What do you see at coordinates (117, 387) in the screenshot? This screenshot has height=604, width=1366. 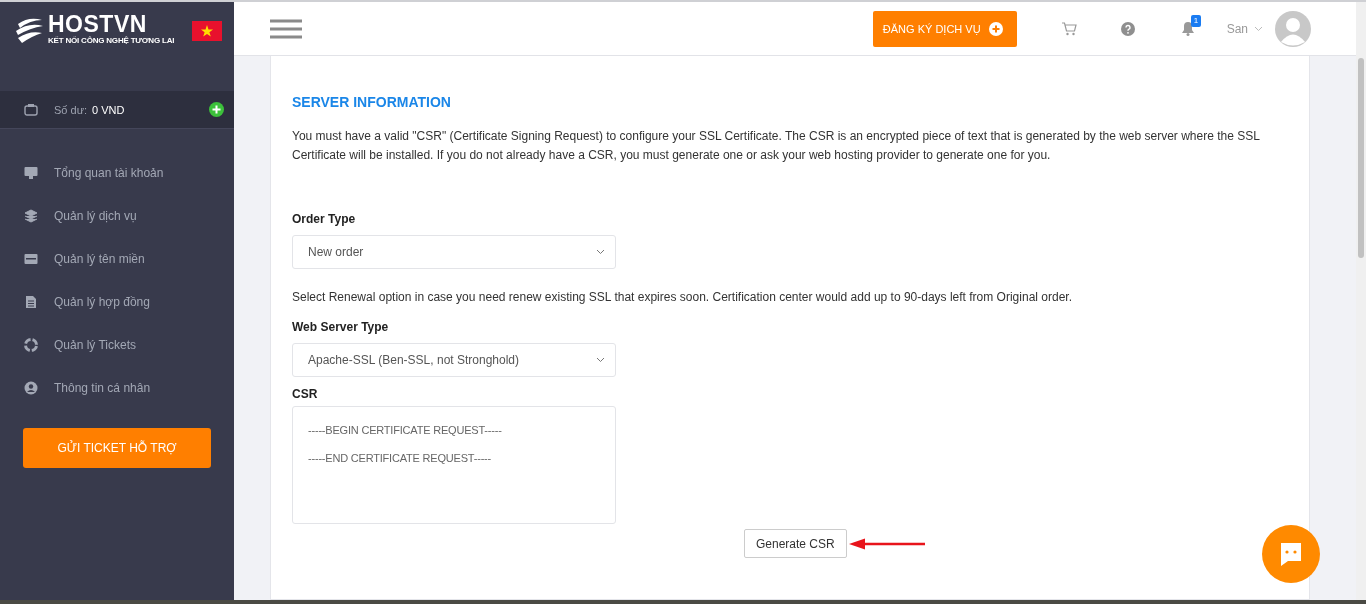 I see `sidebar-item: Thông tin cá nhân` at bounding box center [117, 387].